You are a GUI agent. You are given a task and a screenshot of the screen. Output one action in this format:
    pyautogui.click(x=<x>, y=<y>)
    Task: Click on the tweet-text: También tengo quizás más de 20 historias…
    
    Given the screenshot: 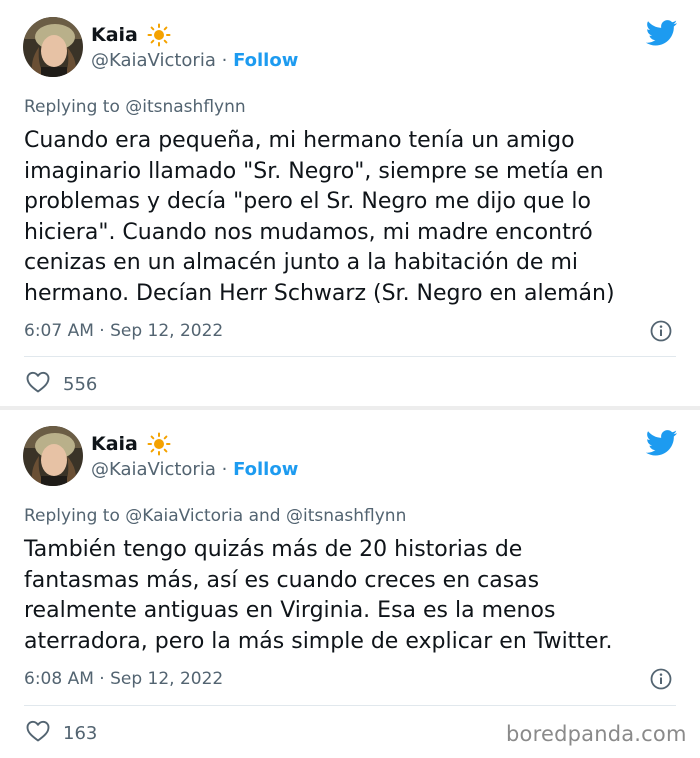 What is the action you would take?
    pyautogui.click(x=318, y=595)
    